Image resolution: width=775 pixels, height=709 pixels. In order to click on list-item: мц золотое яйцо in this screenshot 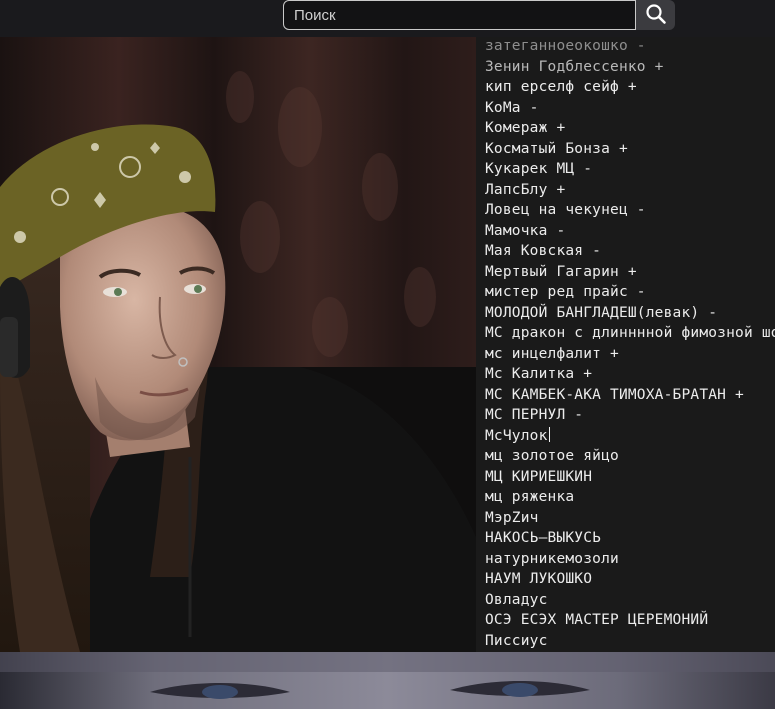, I will do `click(552, 456)`.